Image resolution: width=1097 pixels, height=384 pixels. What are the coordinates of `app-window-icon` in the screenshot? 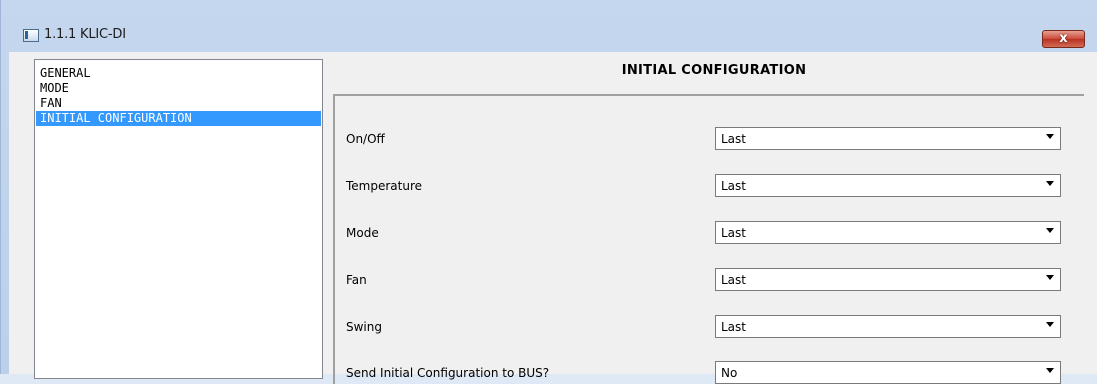 It's located at (31, 35).